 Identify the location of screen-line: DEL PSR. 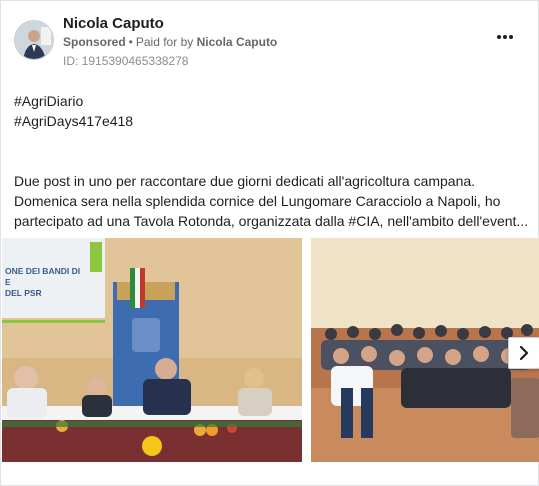
(23, 293).